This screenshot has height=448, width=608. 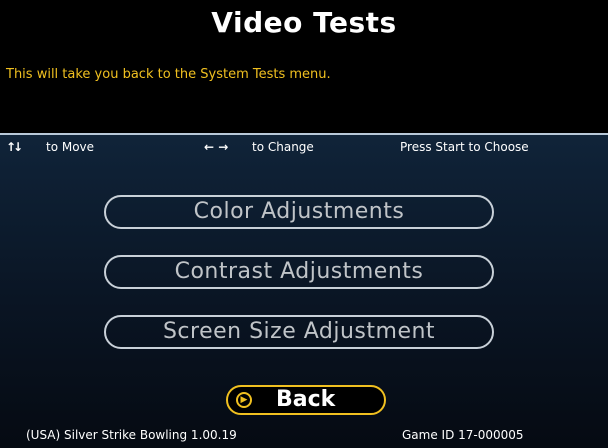 What do you see at coordinates (216, 147) in the screenshot?
I see `left-right-arrows-icon: ← →` at bounding box center [216, 147].